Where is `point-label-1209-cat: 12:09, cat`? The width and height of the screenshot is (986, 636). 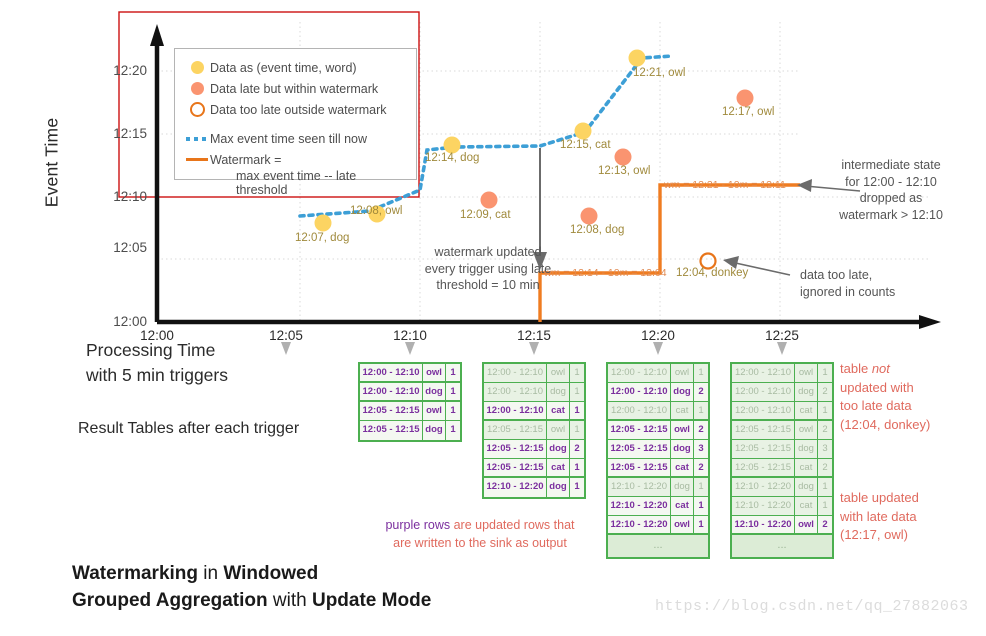
point-label-1209-cat: 12:09, cat is located at coordinates (485, 215).